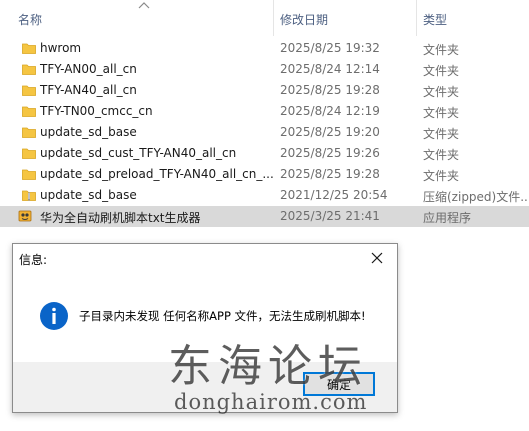 This screenshot has width=529, height=431. What do you see at coordinates (88, 90) in the screenshot?
I see `file-name: TFY-AN40_all_cn` at bounding box center [88, 90].